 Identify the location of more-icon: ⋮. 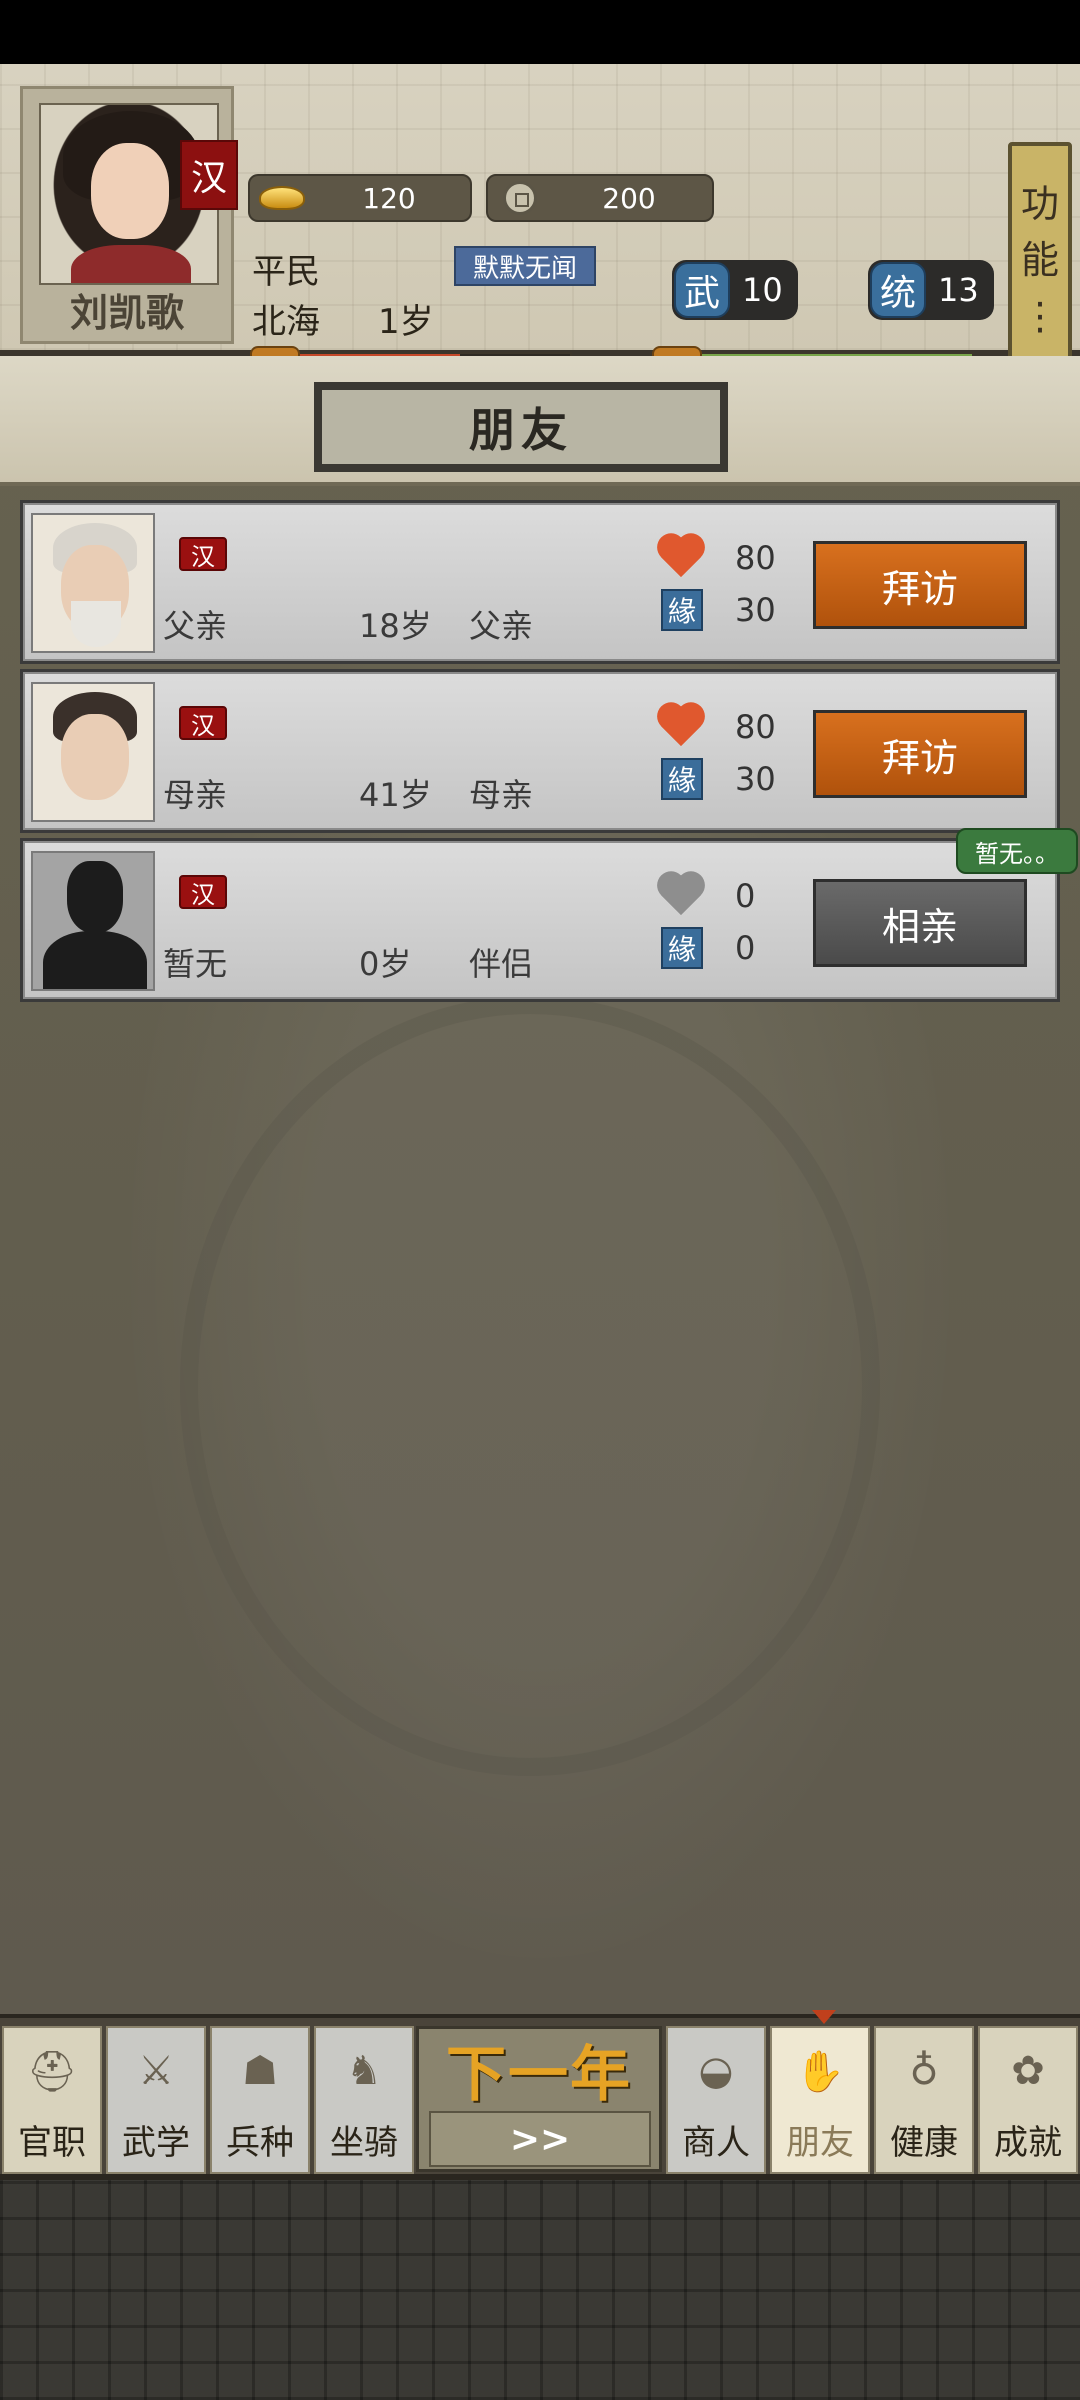
(1040, 316).